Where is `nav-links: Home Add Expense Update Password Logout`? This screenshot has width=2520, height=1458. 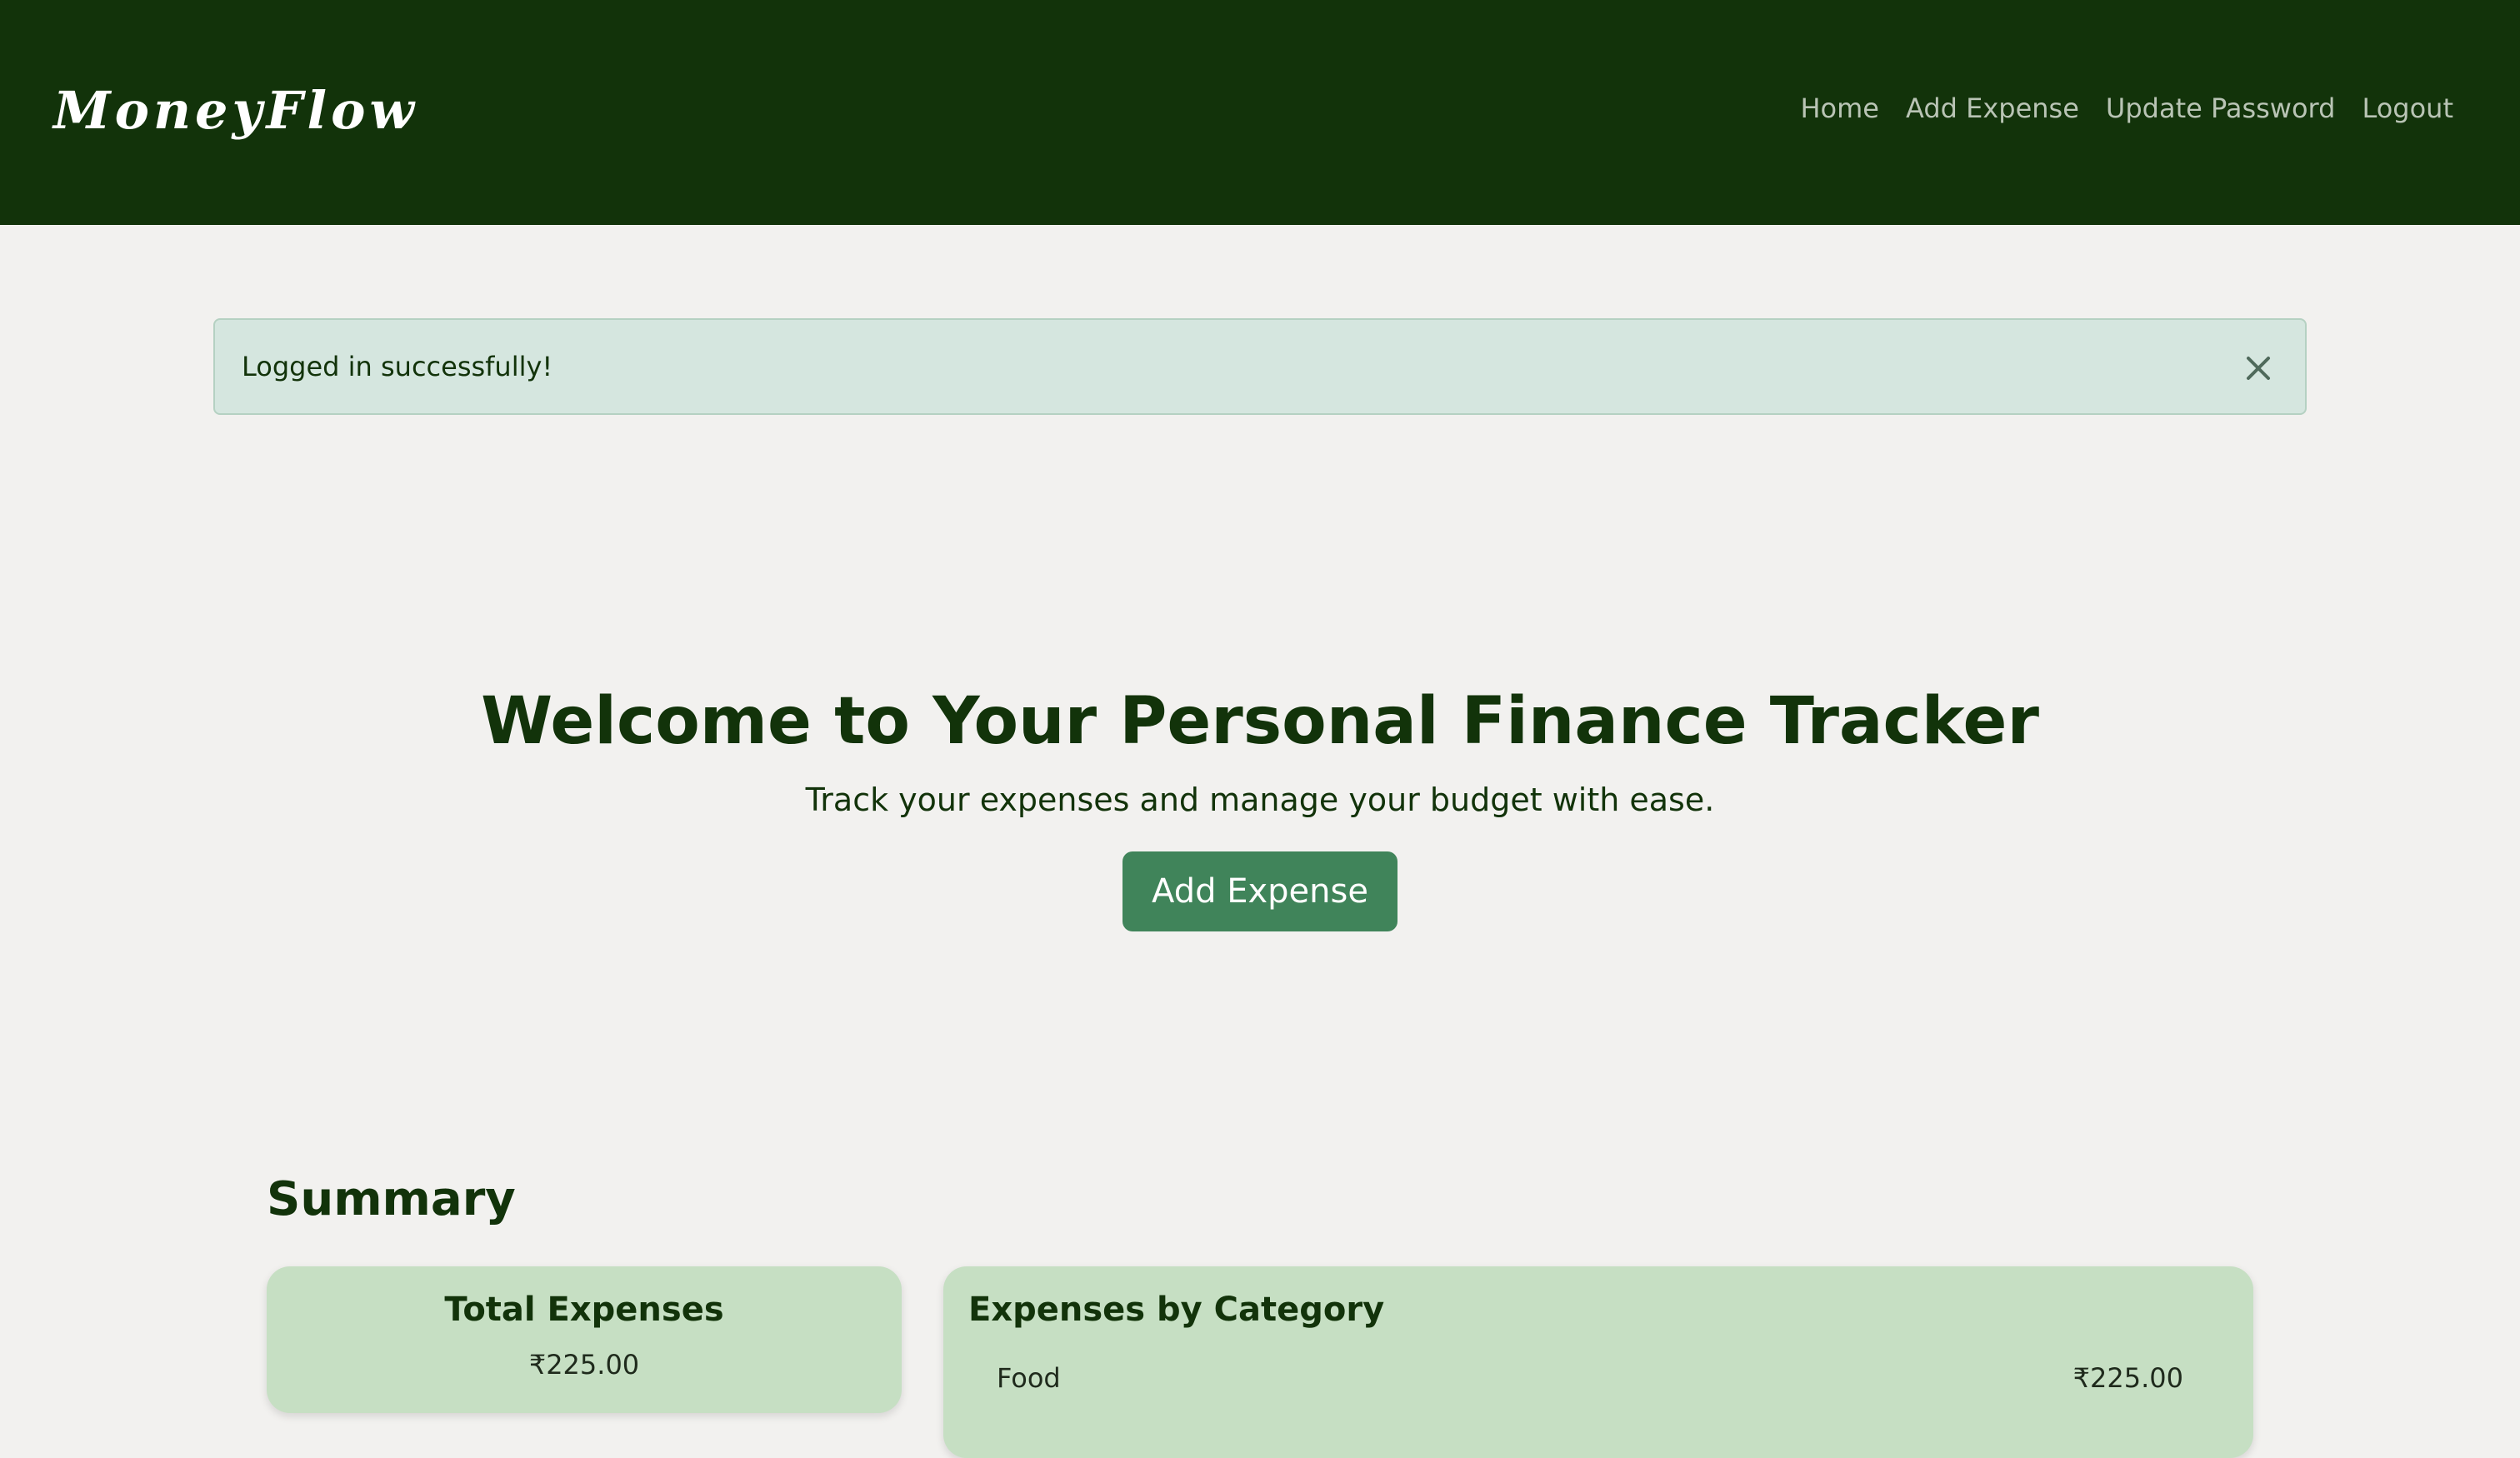
nav-links: Home Add Expense Update Password Logout is located at coordinates (2126, 108).